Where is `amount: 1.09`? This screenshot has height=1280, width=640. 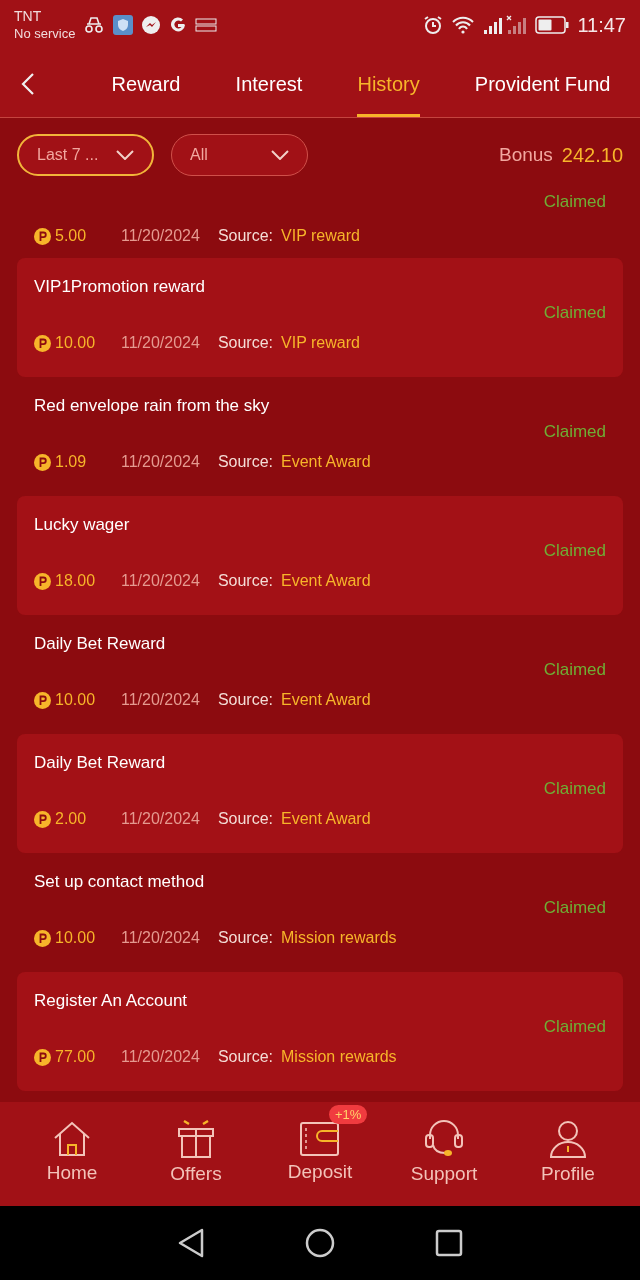 amount: 1.09 is located at coordinates (71, 462).